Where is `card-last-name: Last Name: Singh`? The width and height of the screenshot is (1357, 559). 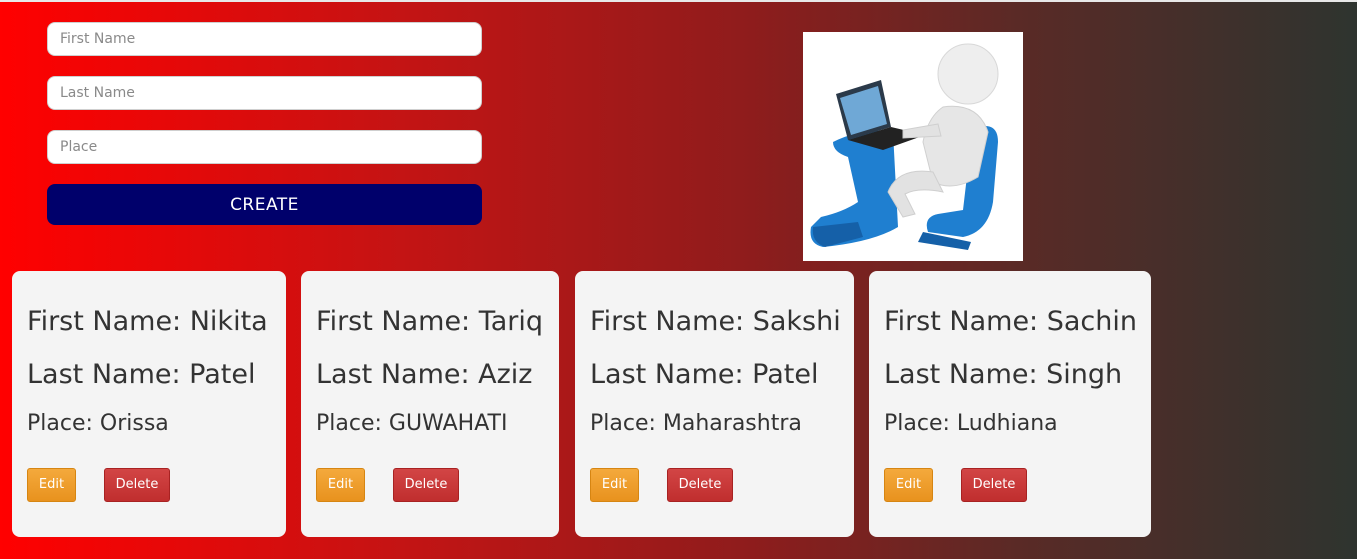 card-last-name: Last Name: Singh is located at coordinates (1003, 374).